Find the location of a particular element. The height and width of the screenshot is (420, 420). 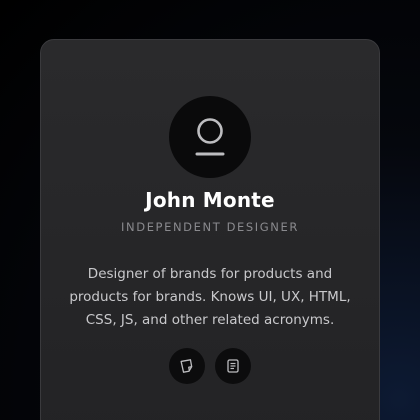

profile-role: INDEPENDENT DESIGNER is located at coordinates (210, 227).